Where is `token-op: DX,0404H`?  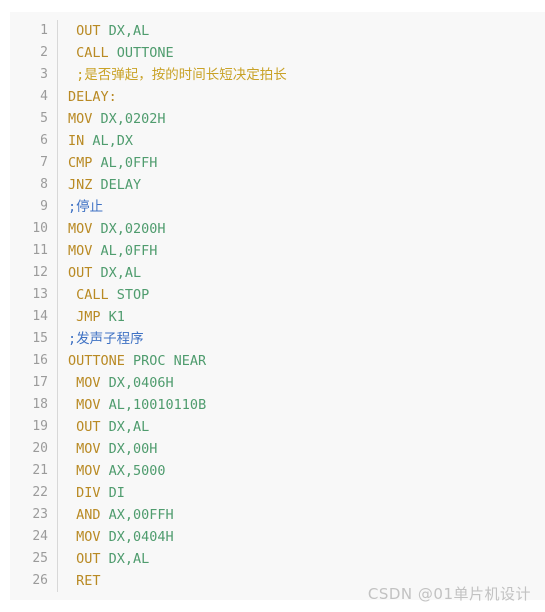
token-op: DX,0404H is located at coordinates (137, 537).